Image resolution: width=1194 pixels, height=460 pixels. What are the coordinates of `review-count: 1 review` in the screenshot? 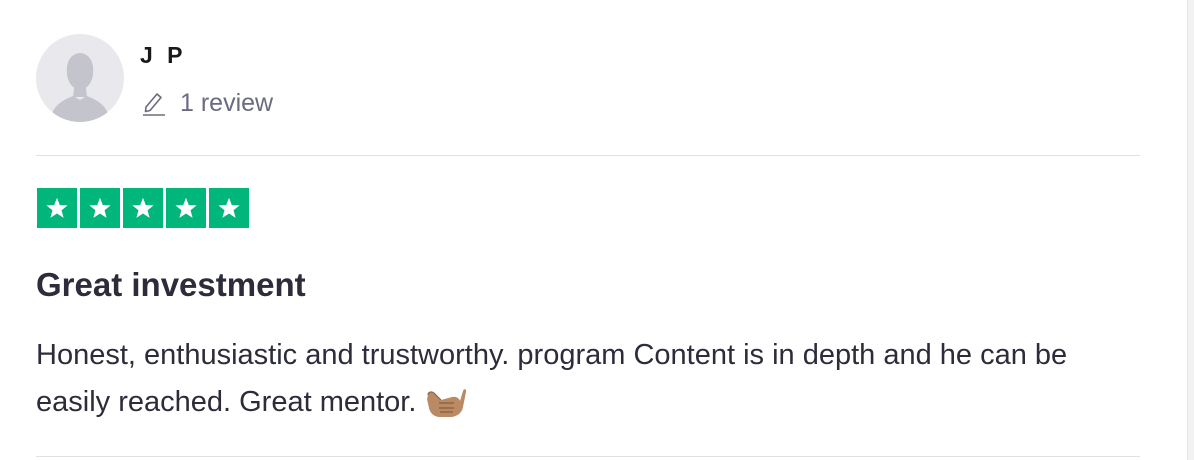 It's located at (227, 102).